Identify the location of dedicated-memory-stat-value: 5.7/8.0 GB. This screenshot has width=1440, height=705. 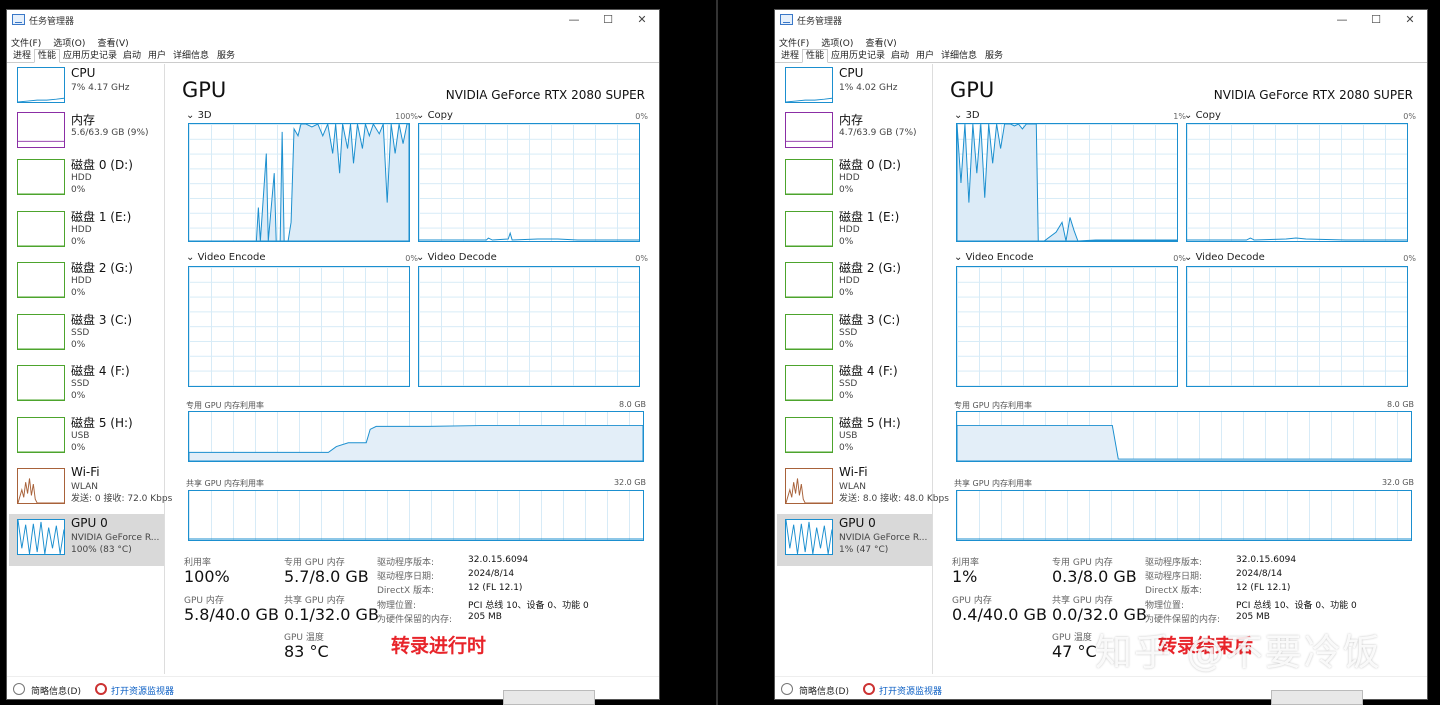
(326, 576).